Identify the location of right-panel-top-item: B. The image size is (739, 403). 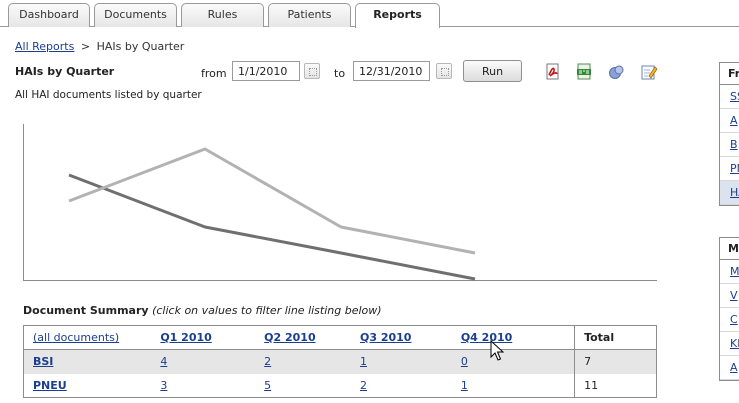
(729, 145).